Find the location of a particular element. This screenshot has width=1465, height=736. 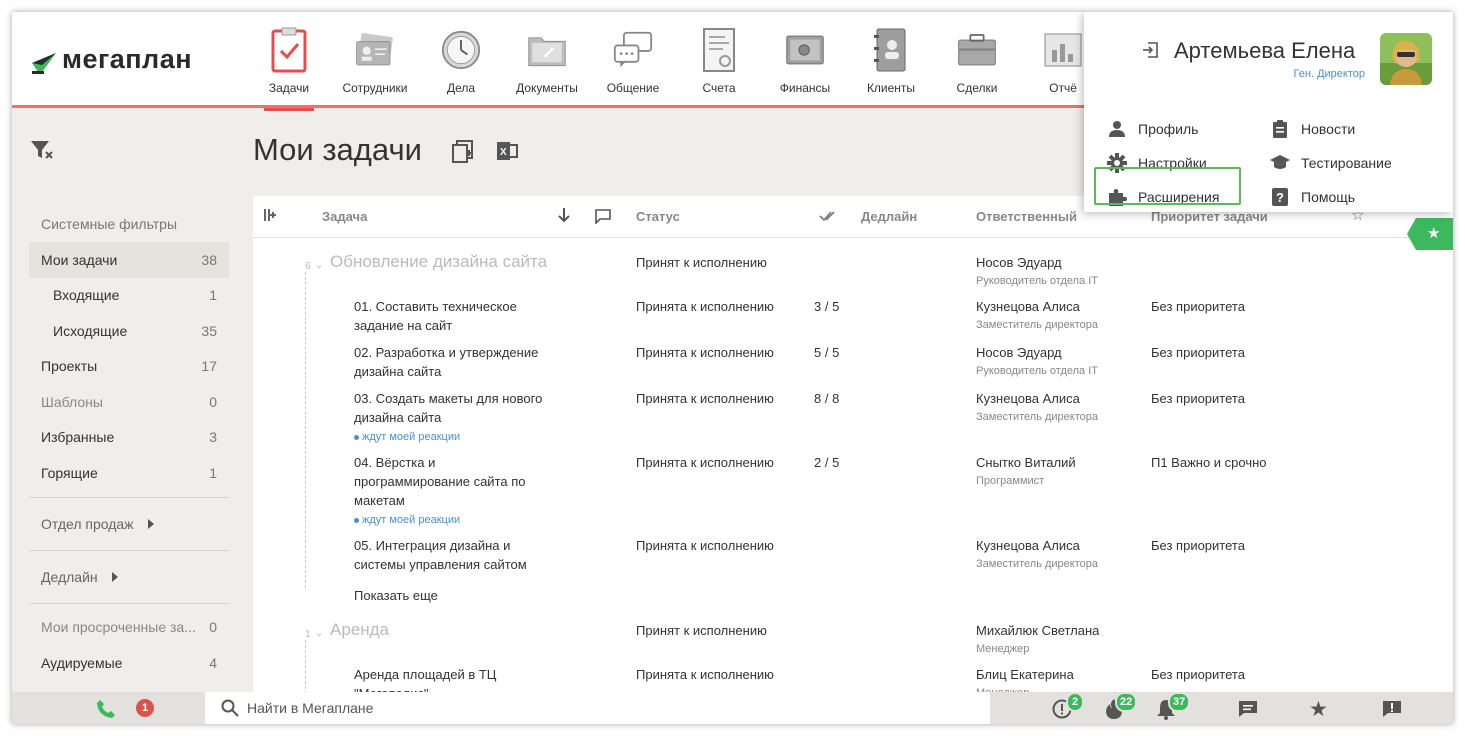

responsible-name: Блиц Екатерина is located at coordinates (1025, 674).